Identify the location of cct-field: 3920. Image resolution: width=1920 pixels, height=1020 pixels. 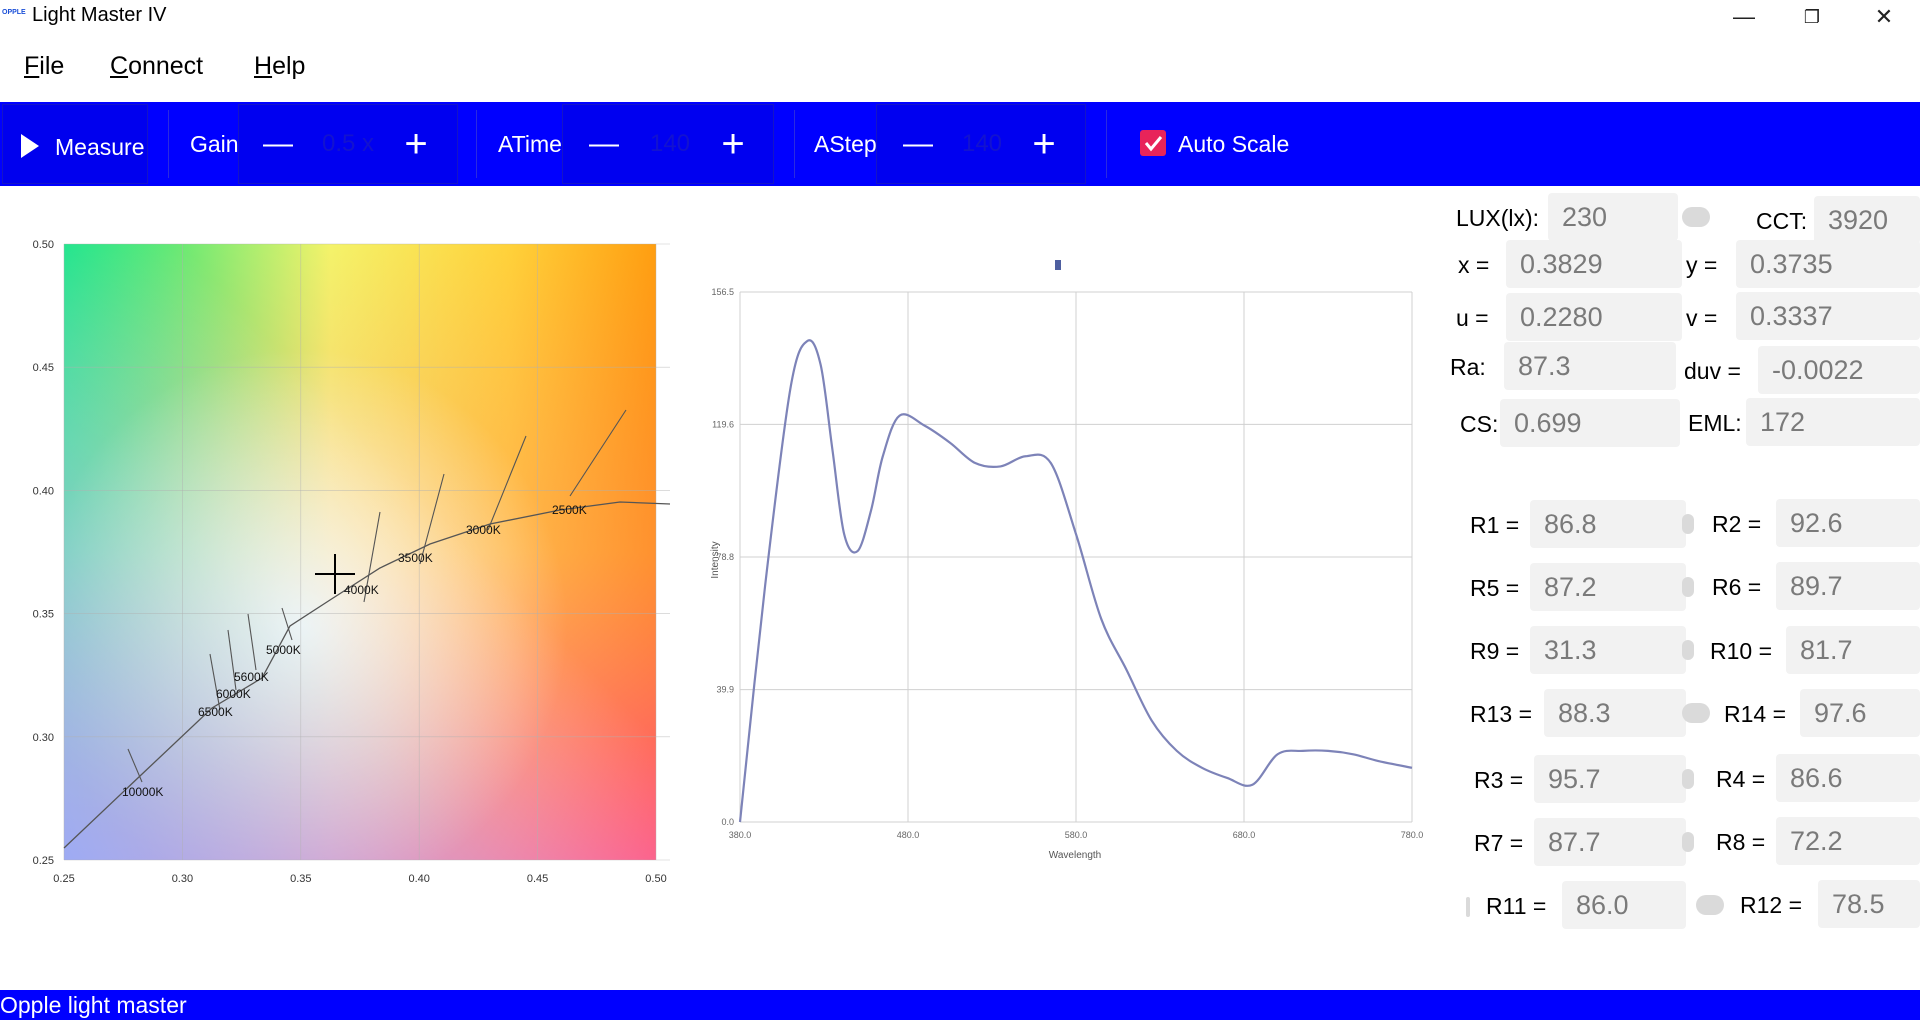
(1867, 220).